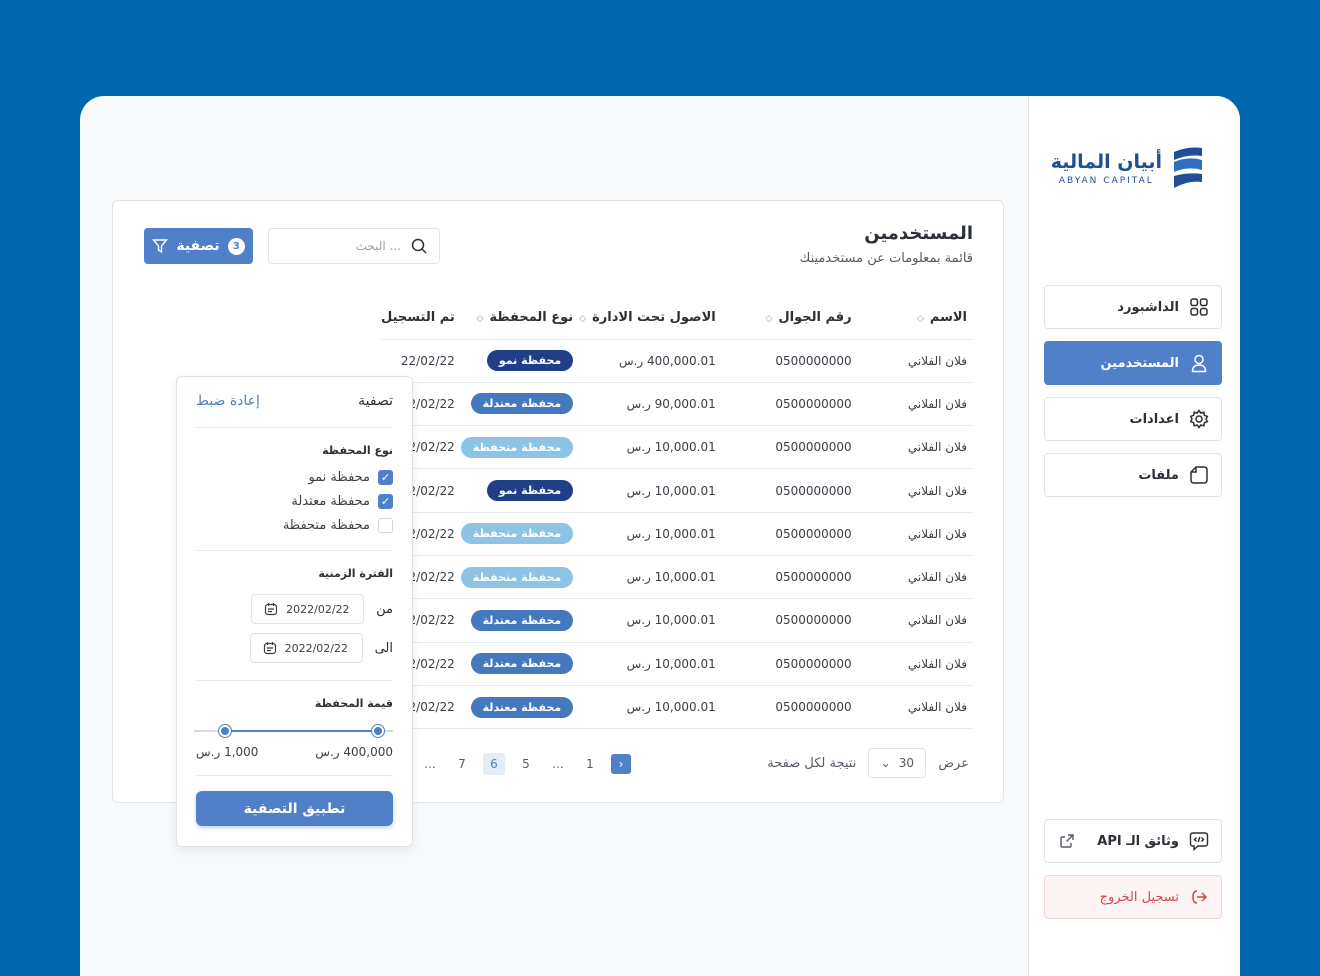 The image size is (1320, 976). I want to click on api-docs-link: وثائق الـ API, so click(1133, 841).